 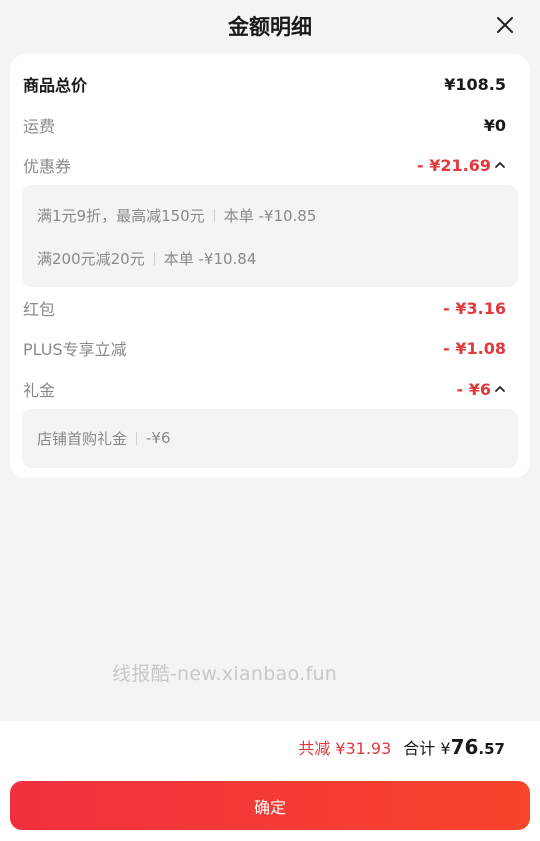 I want to click on gift-value: - ¥6, so click(x=473, y=389).